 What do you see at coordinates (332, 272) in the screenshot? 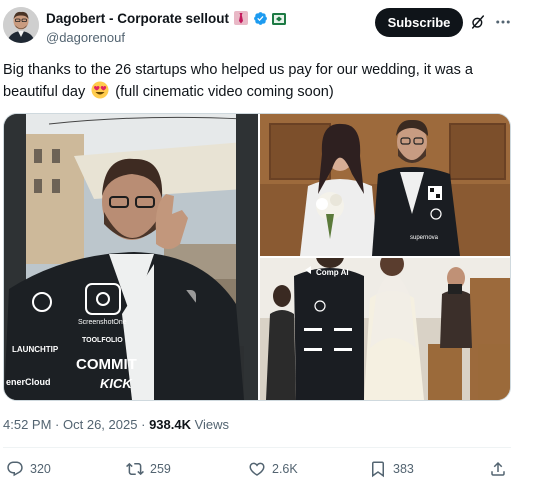
I see `logo-comp-ai: Comp AI` at bounding box center [332, 272].